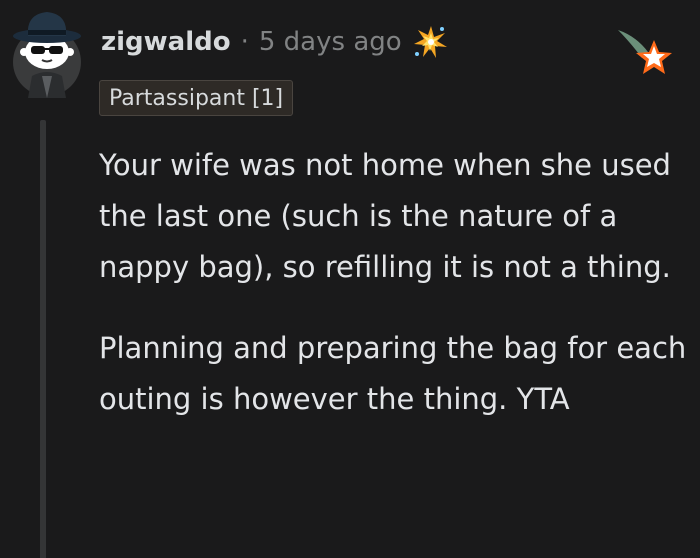 The image size is (700, 558). I want to click on username-link: zigwaldo, so click(166, 42).